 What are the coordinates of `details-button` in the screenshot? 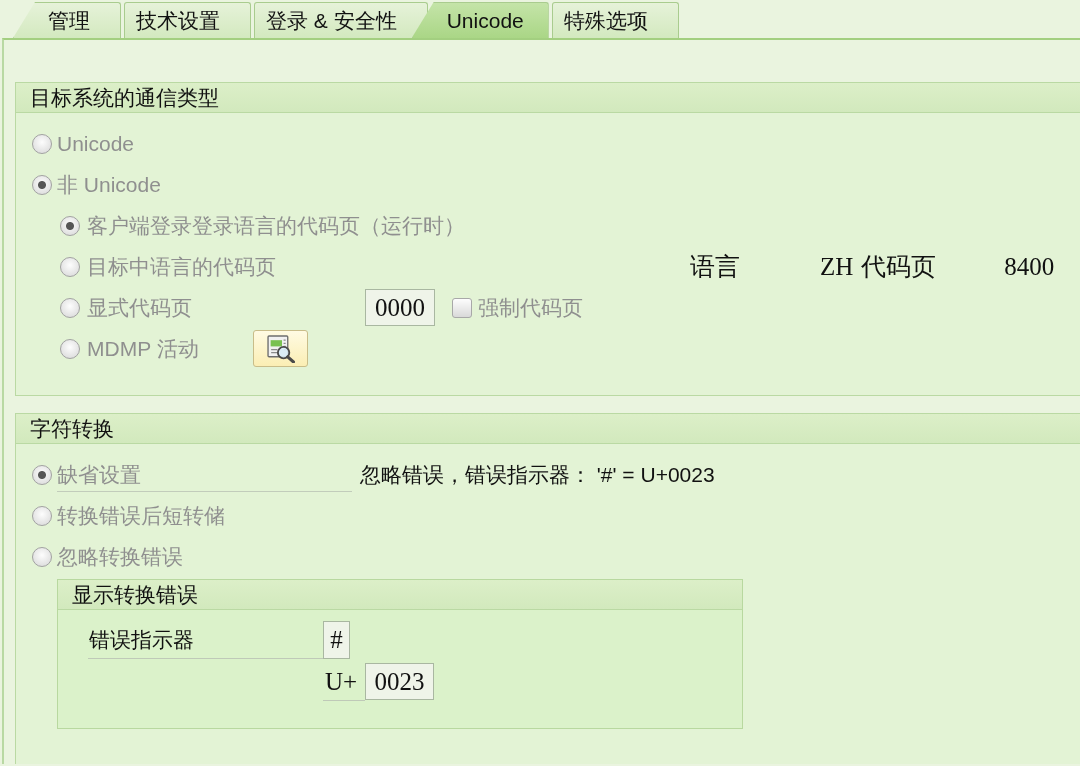 It's located at (280, 348).